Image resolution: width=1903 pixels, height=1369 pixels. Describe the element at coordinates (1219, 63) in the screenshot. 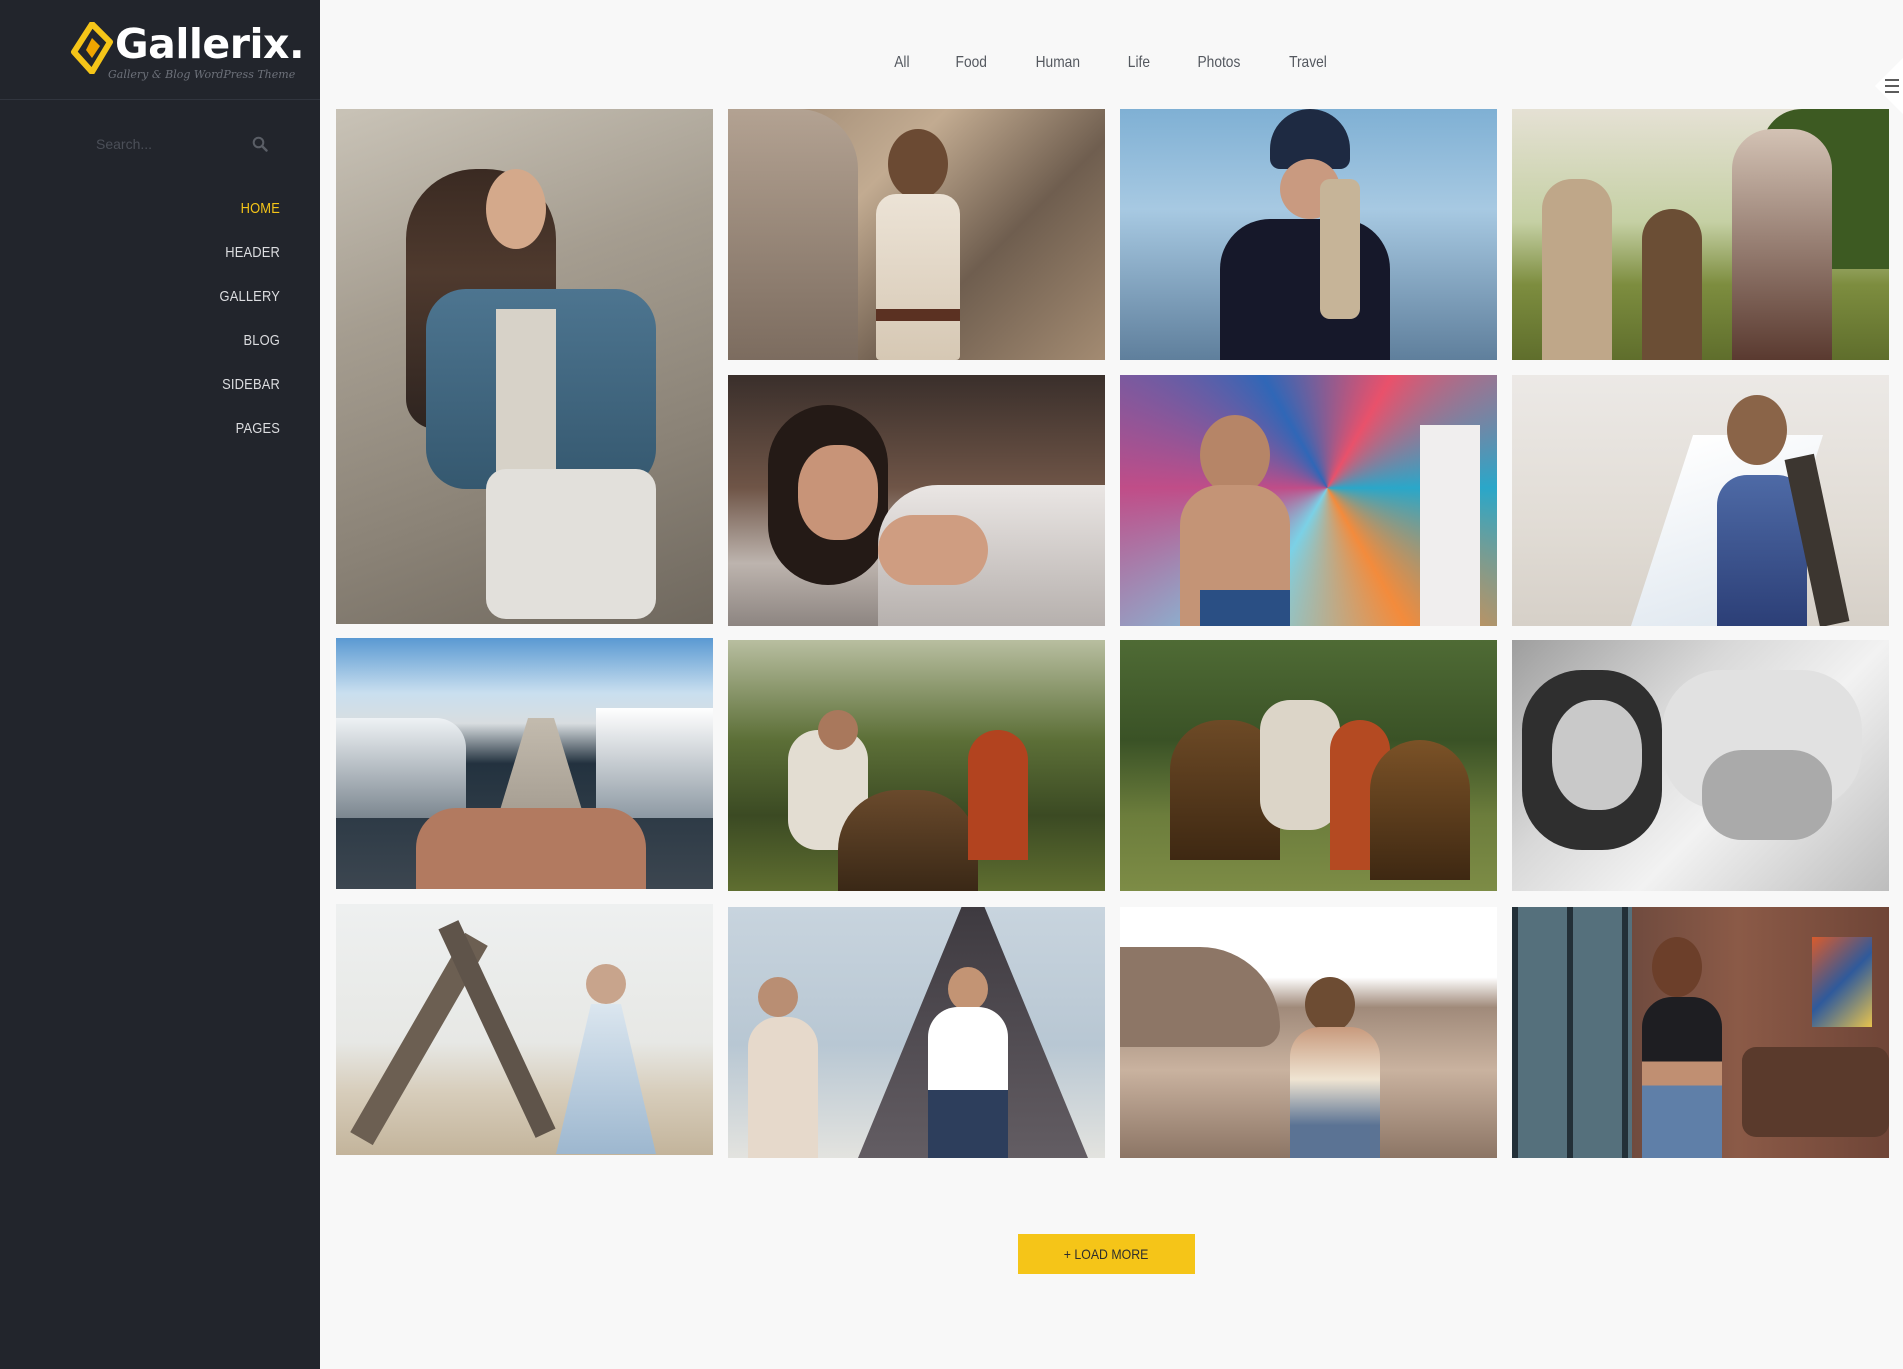

I see `filter-photos: Photos` at that location.